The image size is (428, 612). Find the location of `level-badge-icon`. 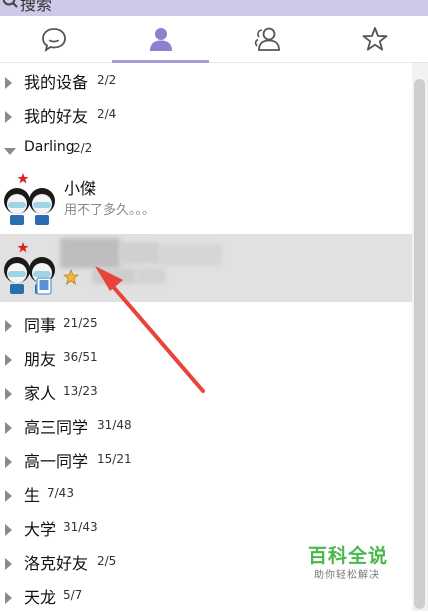

level-badge-icon is located at coordinates (71, 278).